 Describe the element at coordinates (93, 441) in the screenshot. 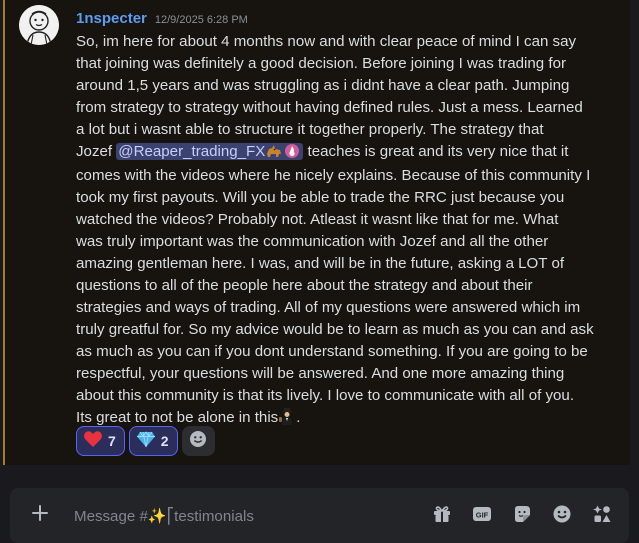

I see `heart-emoji-icon` at that location.